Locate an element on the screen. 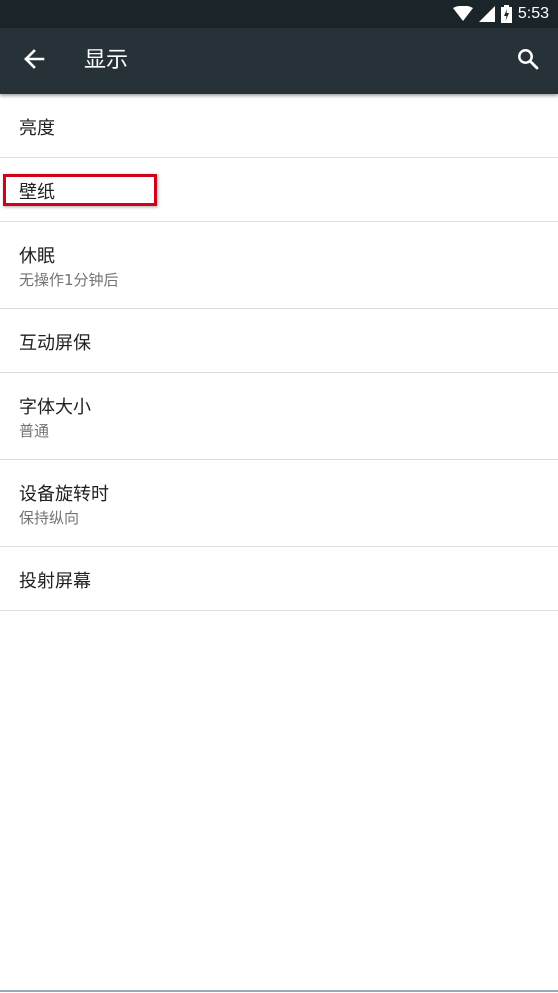 The image size is (558, 993). status-time: 5:53 is located at coordinates (533, 13).